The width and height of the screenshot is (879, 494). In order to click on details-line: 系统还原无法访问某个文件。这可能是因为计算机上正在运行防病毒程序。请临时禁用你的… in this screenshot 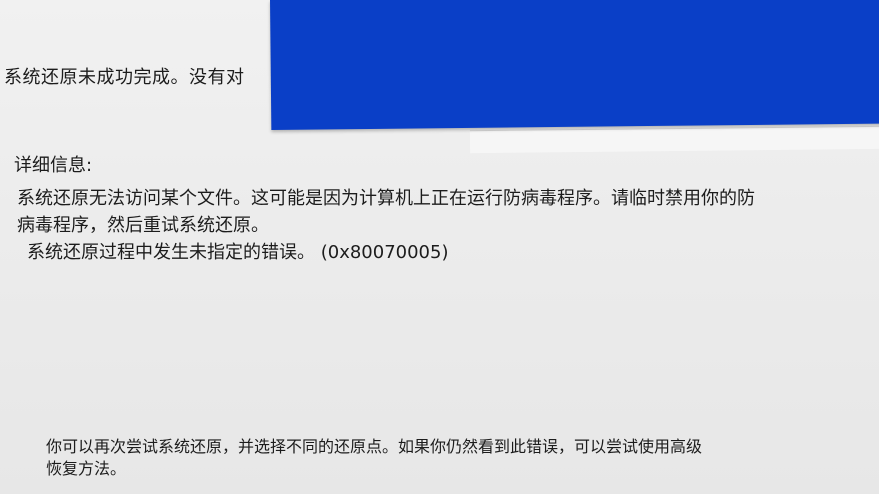, I will do `click(386, 198)`.